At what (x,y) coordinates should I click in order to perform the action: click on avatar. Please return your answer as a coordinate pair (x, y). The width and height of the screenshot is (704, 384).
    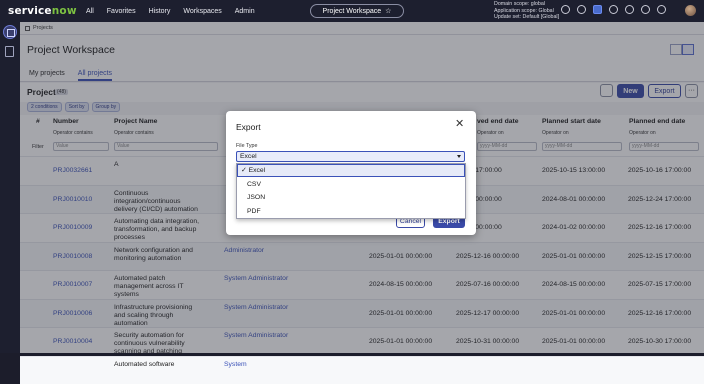
    Looking at the image, I should click on (690, 10).